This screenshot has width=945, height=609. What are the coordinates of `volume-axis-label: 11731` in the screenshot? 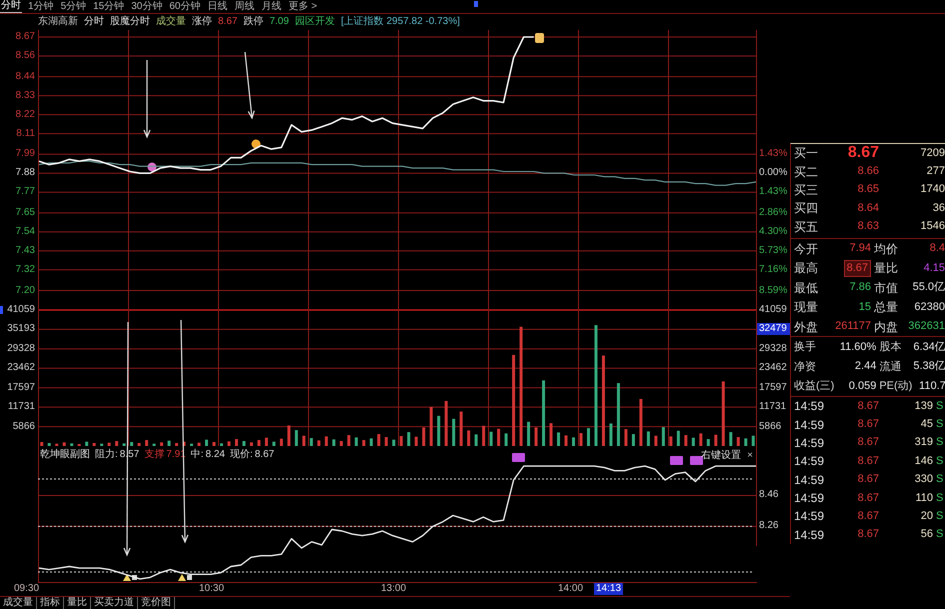 It's located at (772, 407).